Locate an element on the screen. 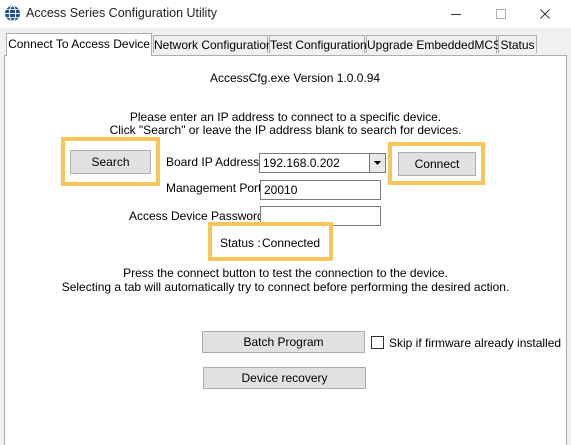  tab-network-configuration: Network Configuration is located at coordinates (213, 44).